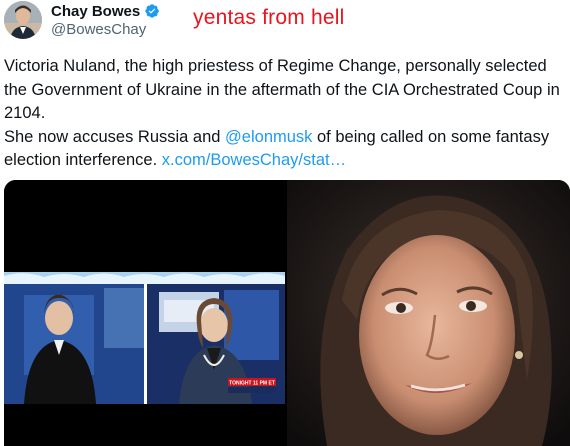 The height and width of the screenshot is (446, 570). I want to click on verified-badge-icon, so click(152, 11).